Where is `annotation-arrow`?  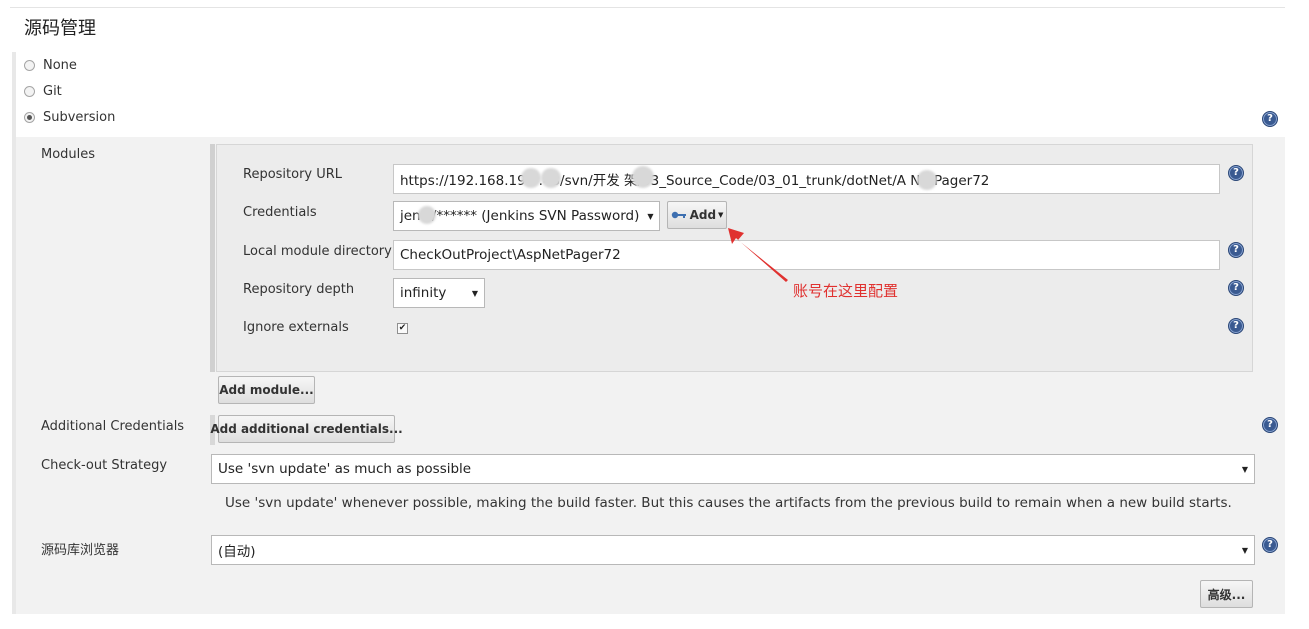 annotation-arrow is located at coordinates (758, 255).